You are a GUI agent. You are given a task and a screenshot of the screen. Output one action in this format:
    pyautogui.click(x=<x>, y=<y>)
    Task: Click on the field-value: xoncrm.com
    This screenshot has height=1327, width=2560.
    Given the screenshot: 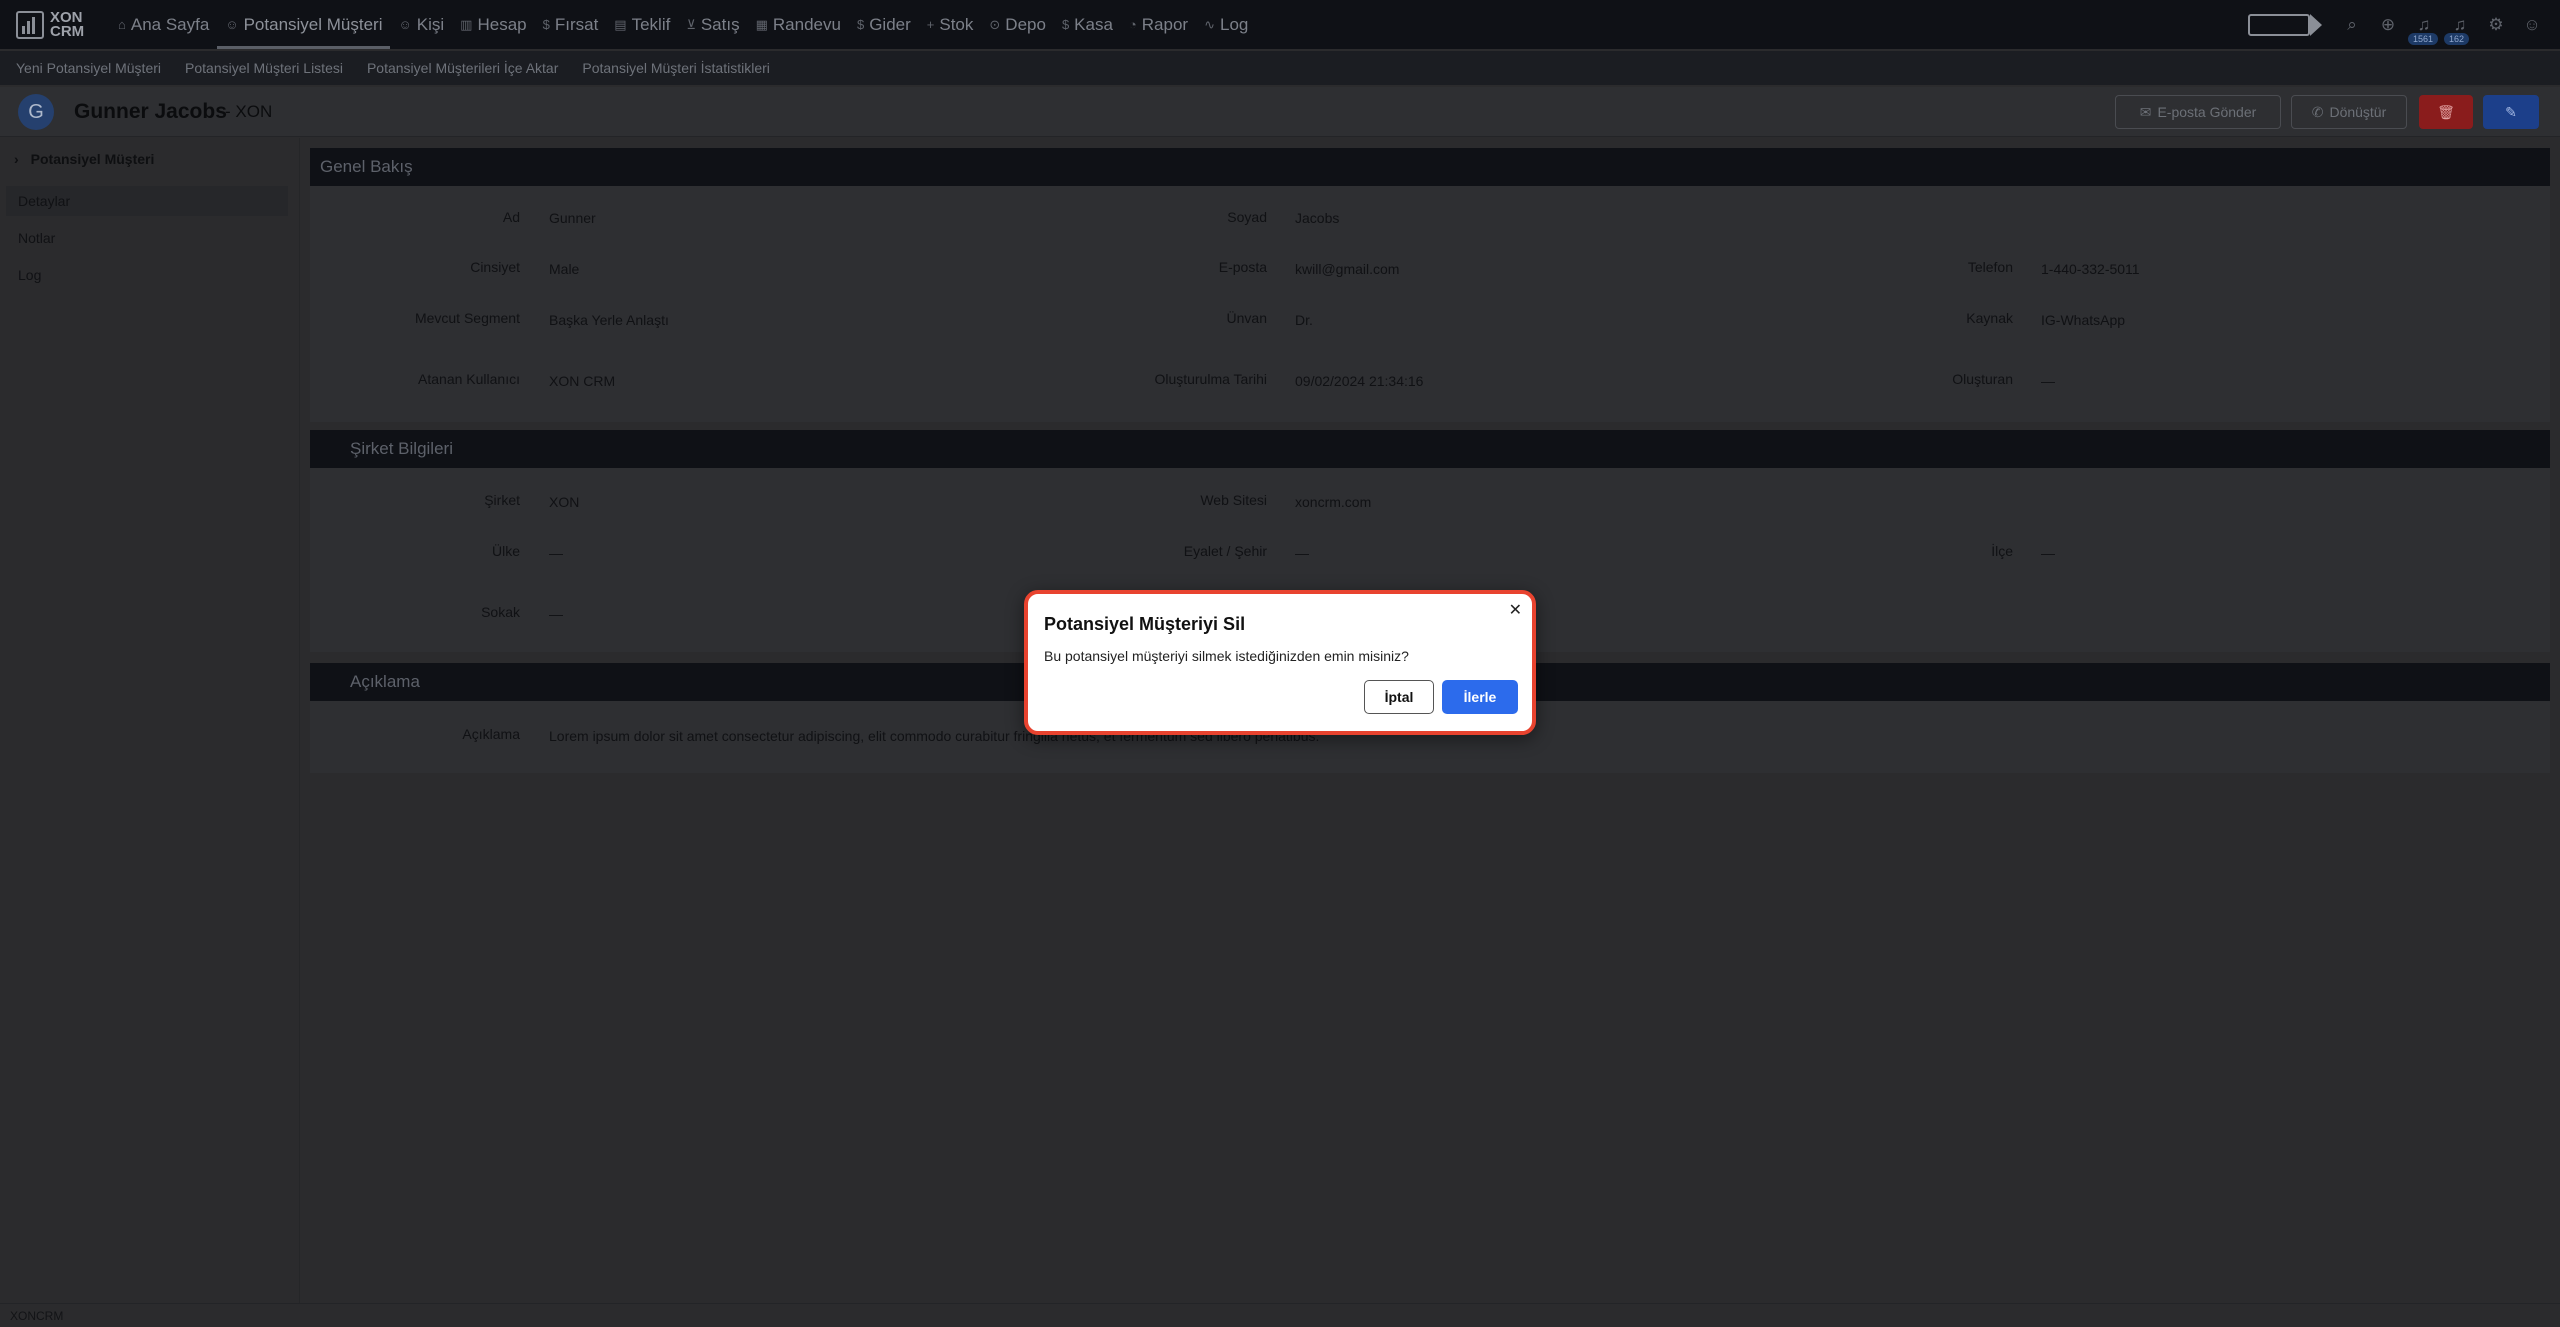 What is the action you would take?
    pyautogui.click(x=1333, y=502)
    